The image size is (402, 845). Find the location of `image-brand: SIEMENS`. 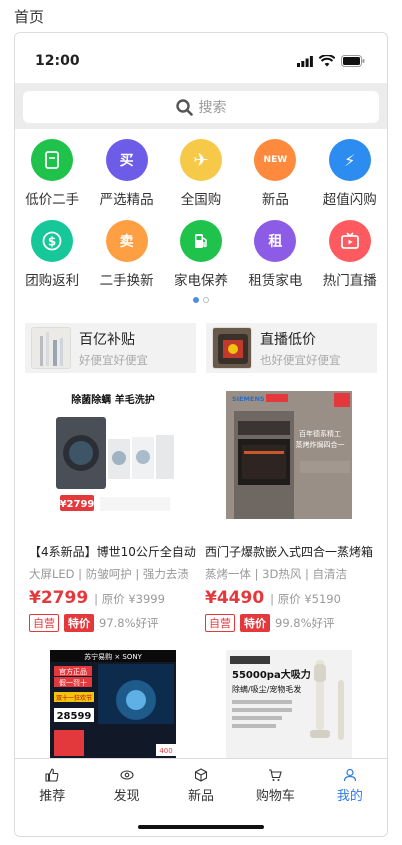

image-brand: SIEMENS is located at coordinates (248, 399).